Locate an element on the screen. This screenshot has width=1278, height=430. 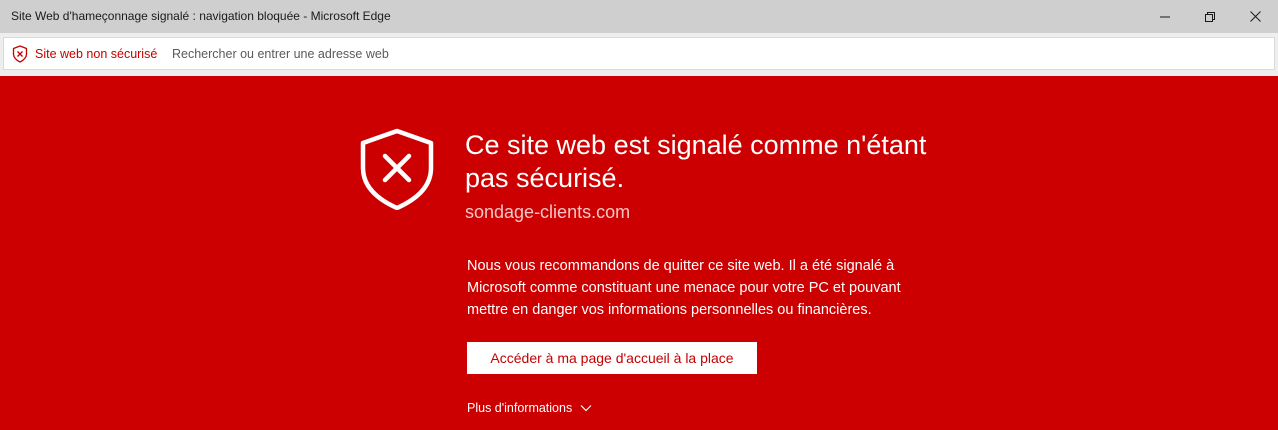
security-status-label: Site web non sécurisé is located at coordinates (96, 54).